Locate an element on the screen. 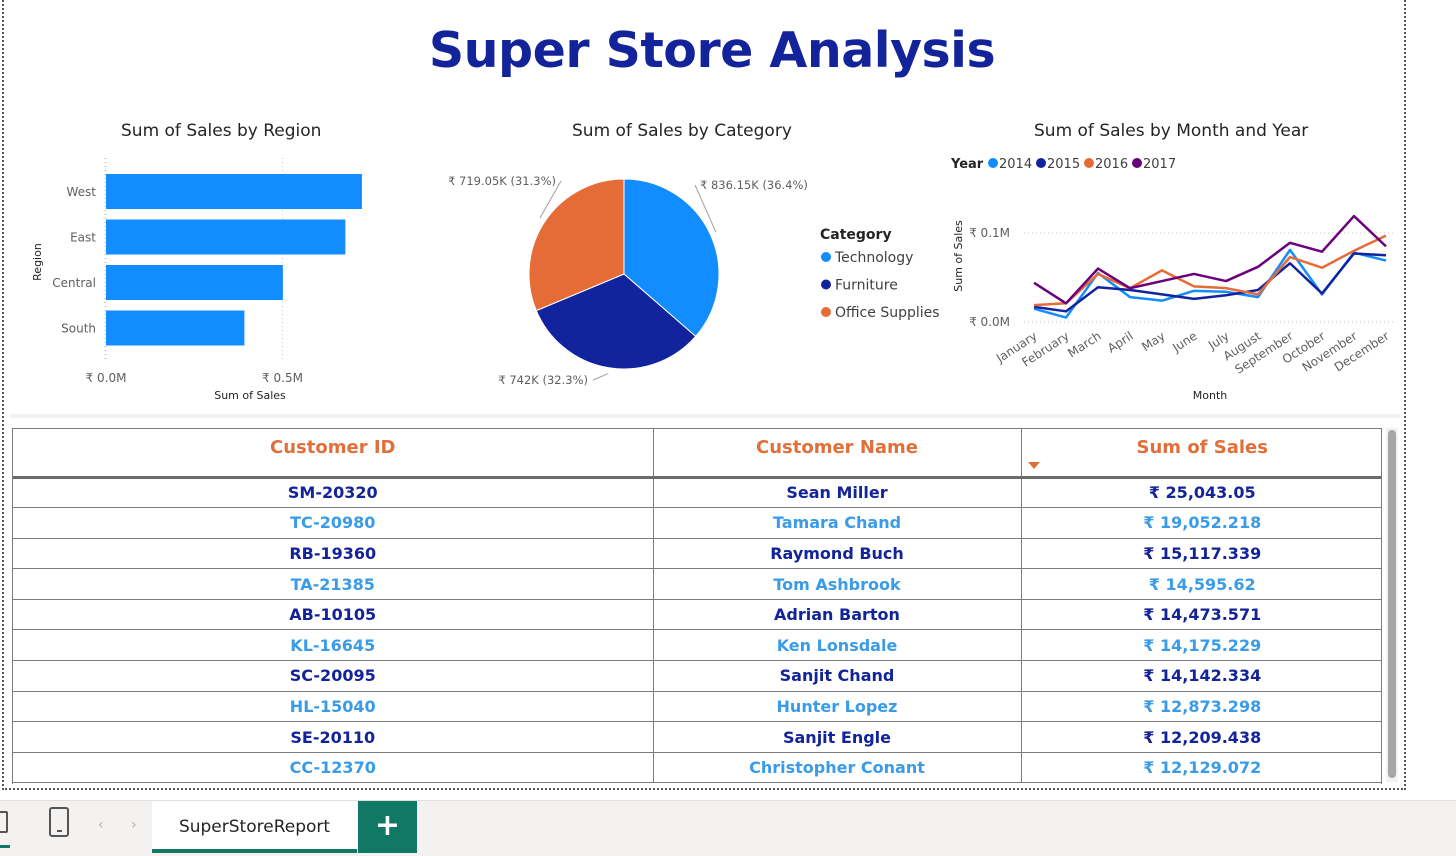 The height and width of the screenshot is (856, 1456). section-divider is located at coordinates (705, 416).